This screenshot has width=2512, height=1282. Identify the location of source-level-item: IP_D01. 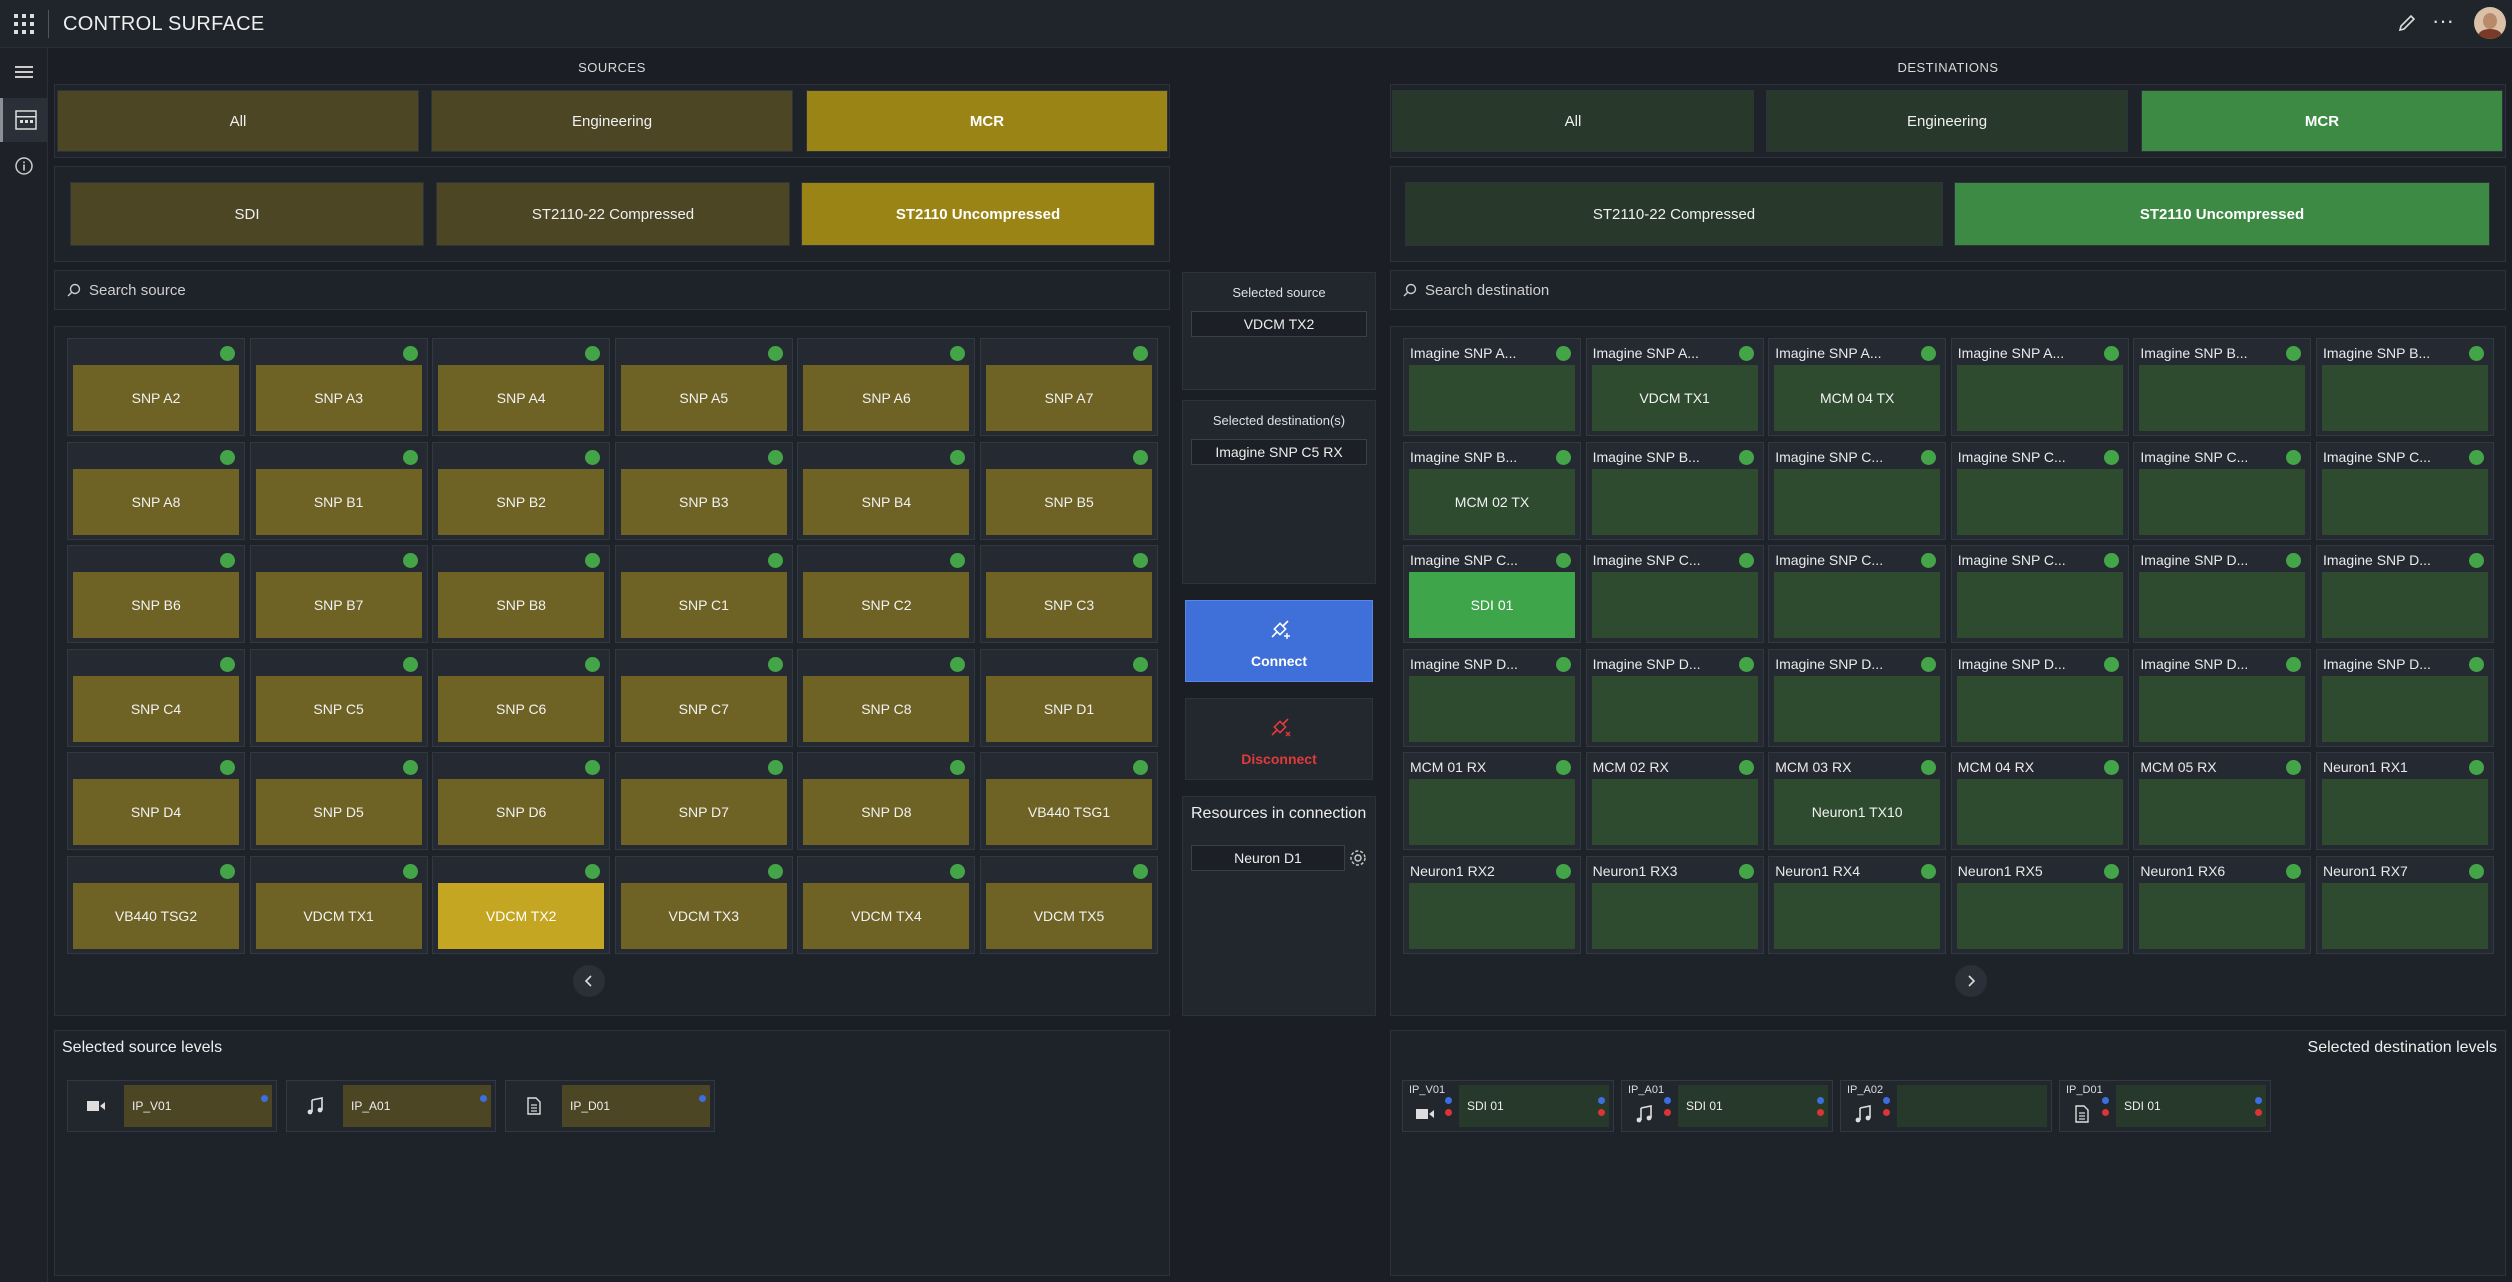
(610, 1106).